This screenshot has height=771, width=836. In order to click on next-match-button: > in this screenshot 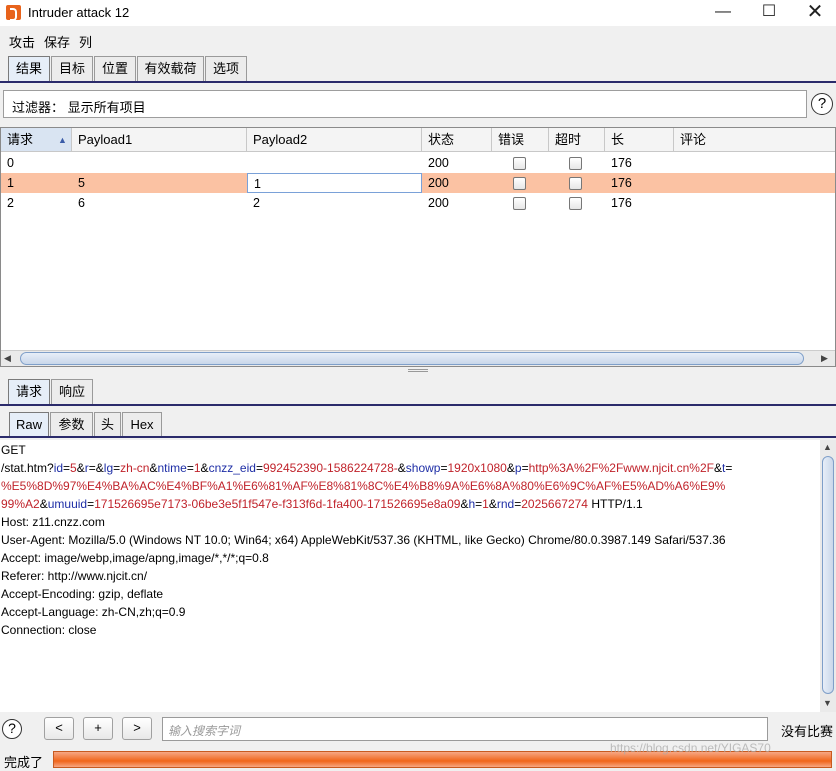, I will do `click(137, 728)`.